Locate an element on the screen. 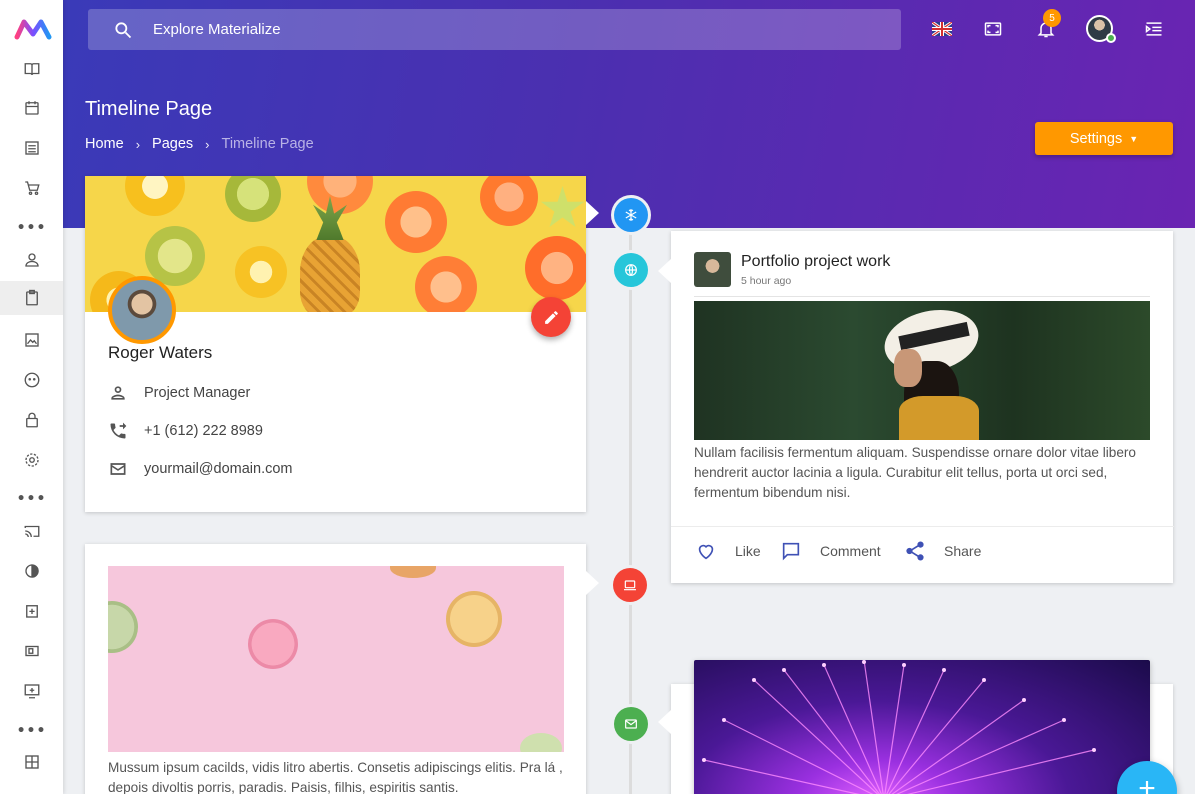 The image size is (1195, 794). share-button: Share is located at coordinates (942, 551).